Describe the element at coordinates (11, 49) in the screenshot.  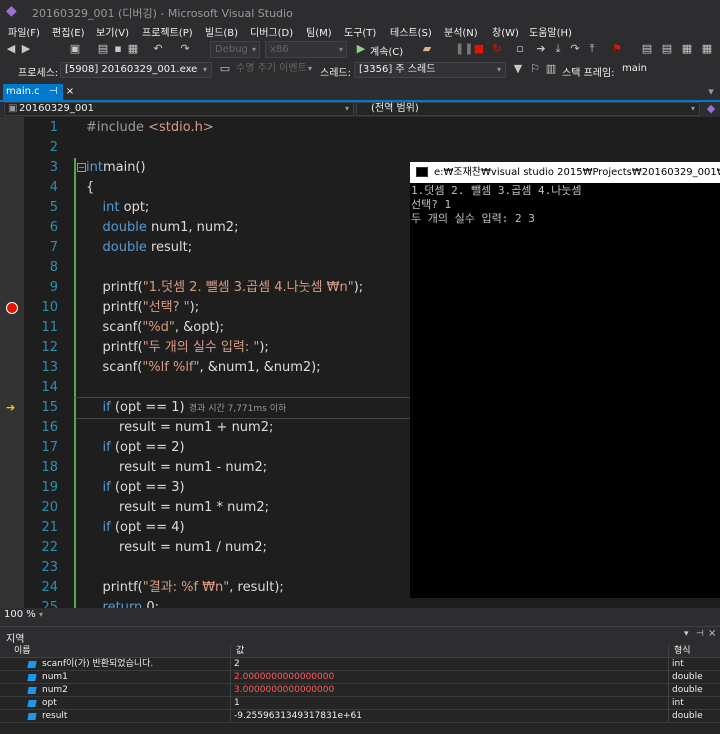
I see `back-icon: ◀` at that location.